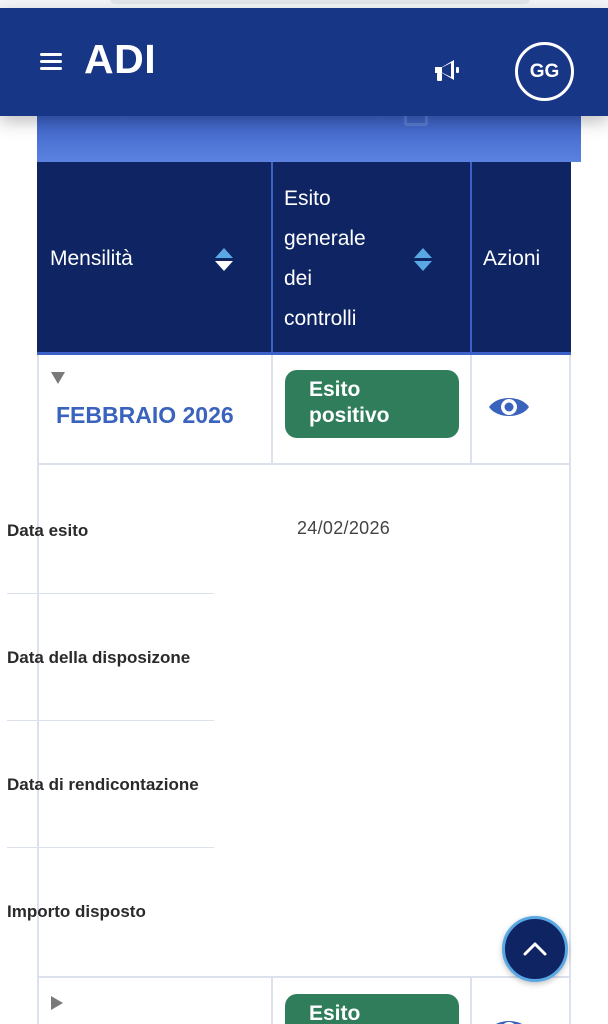 This screenshot has width=608, height=1024. I want to click on scroll-to-top-button, so click(535, 949).